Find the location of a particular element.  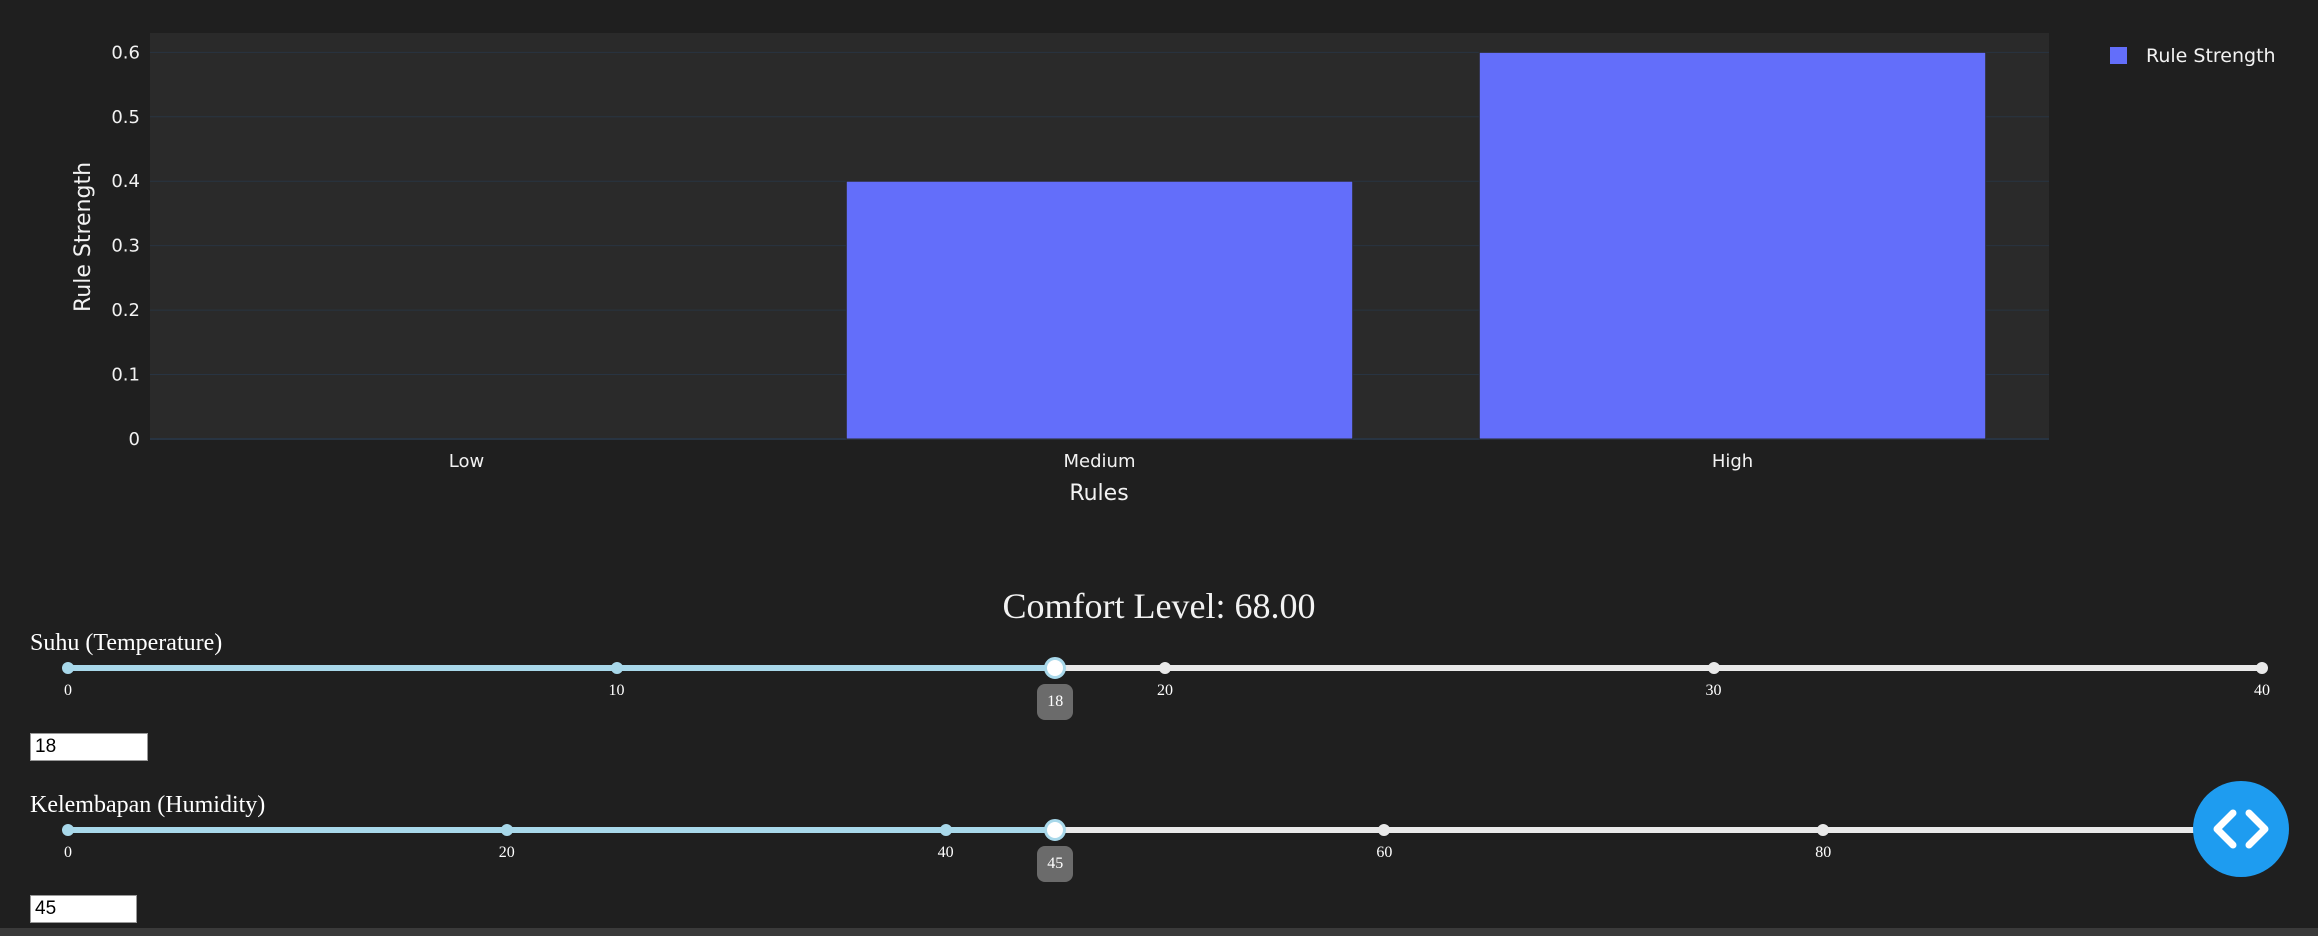

x-tick-label: Low is located at coordinates (466, 461).